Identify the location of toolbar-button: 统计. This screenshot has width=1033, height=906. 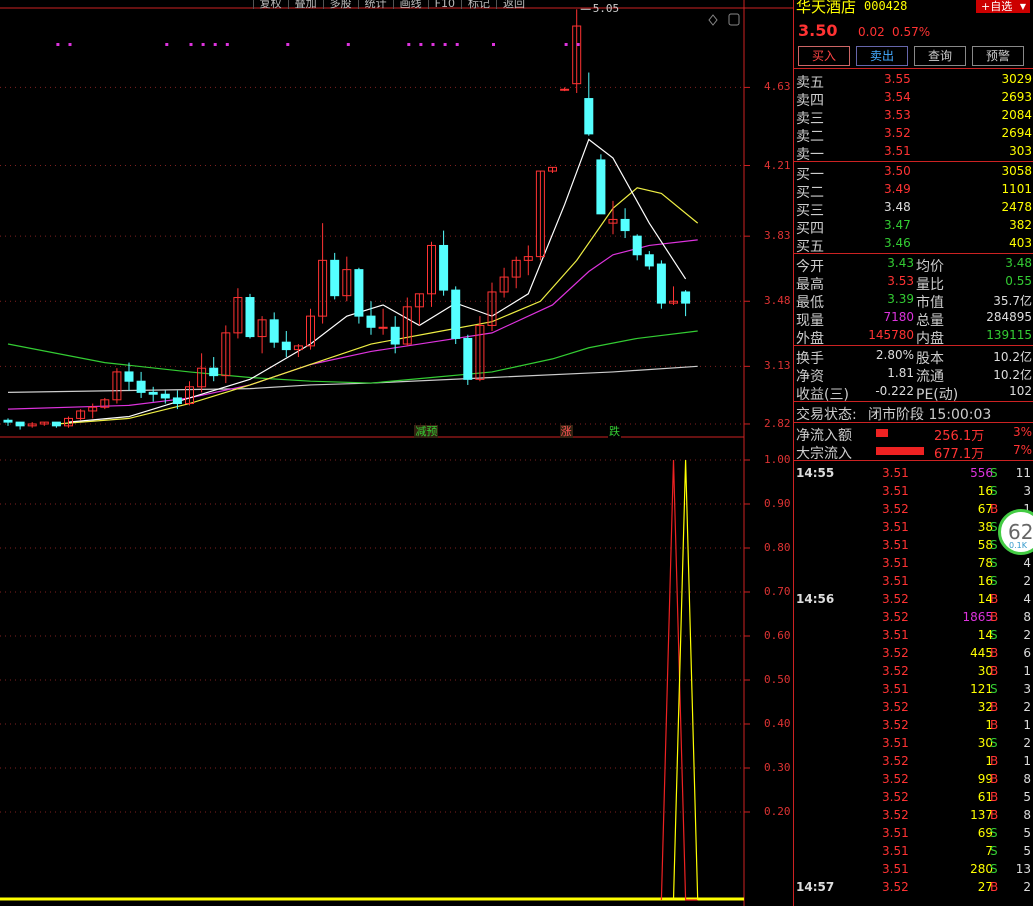
(375, 4).